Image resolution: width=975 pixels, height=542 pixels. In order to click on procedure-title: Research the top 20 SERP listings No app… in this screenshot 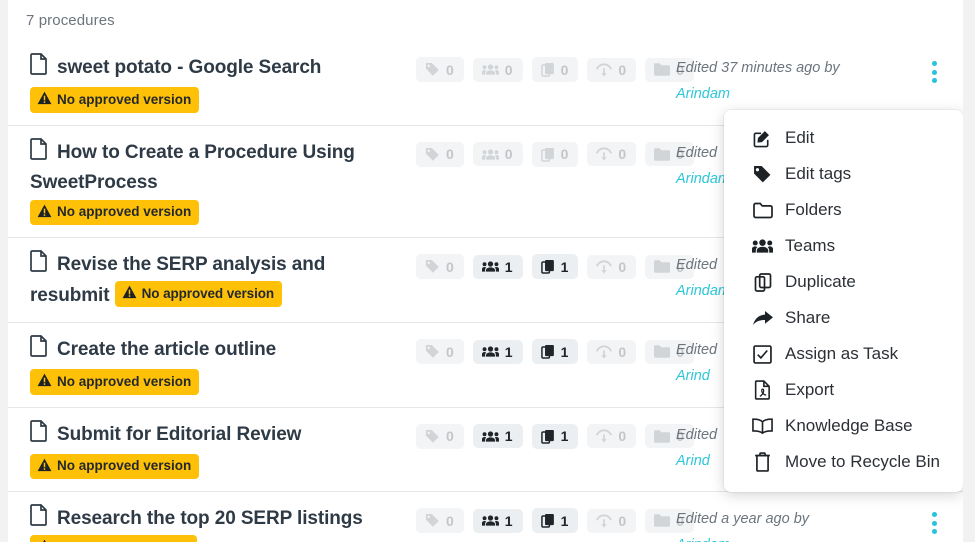, I will do `click(219, 523)`.